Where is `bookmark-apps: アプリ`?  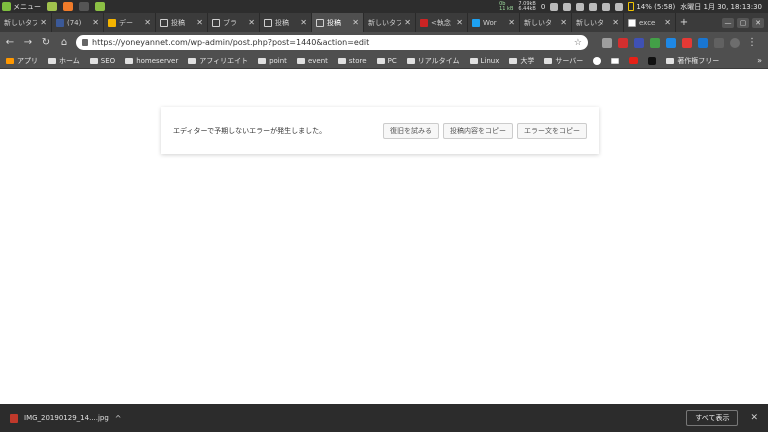
bookmark-apps: アプリ is located at coordinates (22, 61).